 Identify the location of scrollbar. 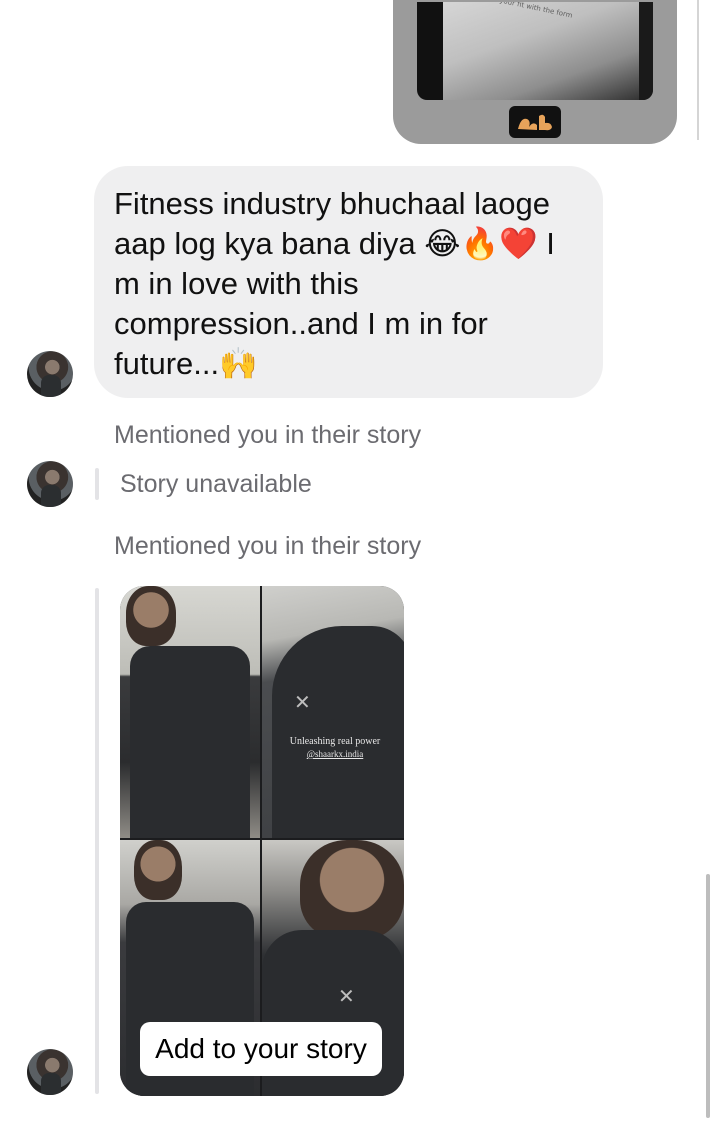
(708, 996).